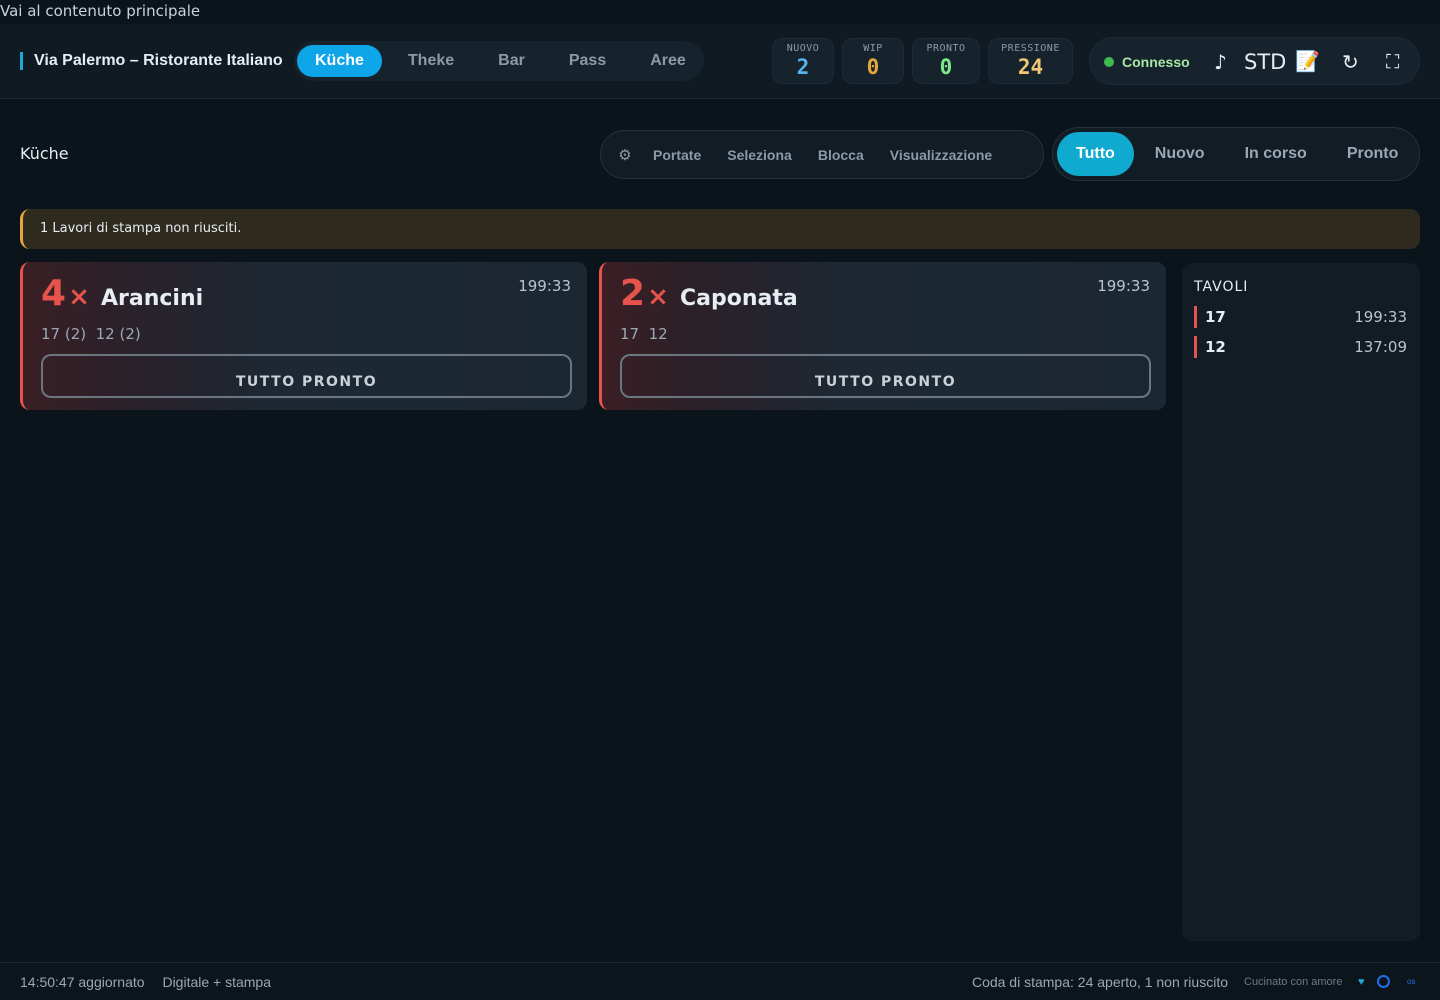 Image resolution: width=1440 pixels, height=1000 pixels. Describe the element at coordinates (1300, 347) in the screenshot. I see `table-row: 12 137:09` at that location.